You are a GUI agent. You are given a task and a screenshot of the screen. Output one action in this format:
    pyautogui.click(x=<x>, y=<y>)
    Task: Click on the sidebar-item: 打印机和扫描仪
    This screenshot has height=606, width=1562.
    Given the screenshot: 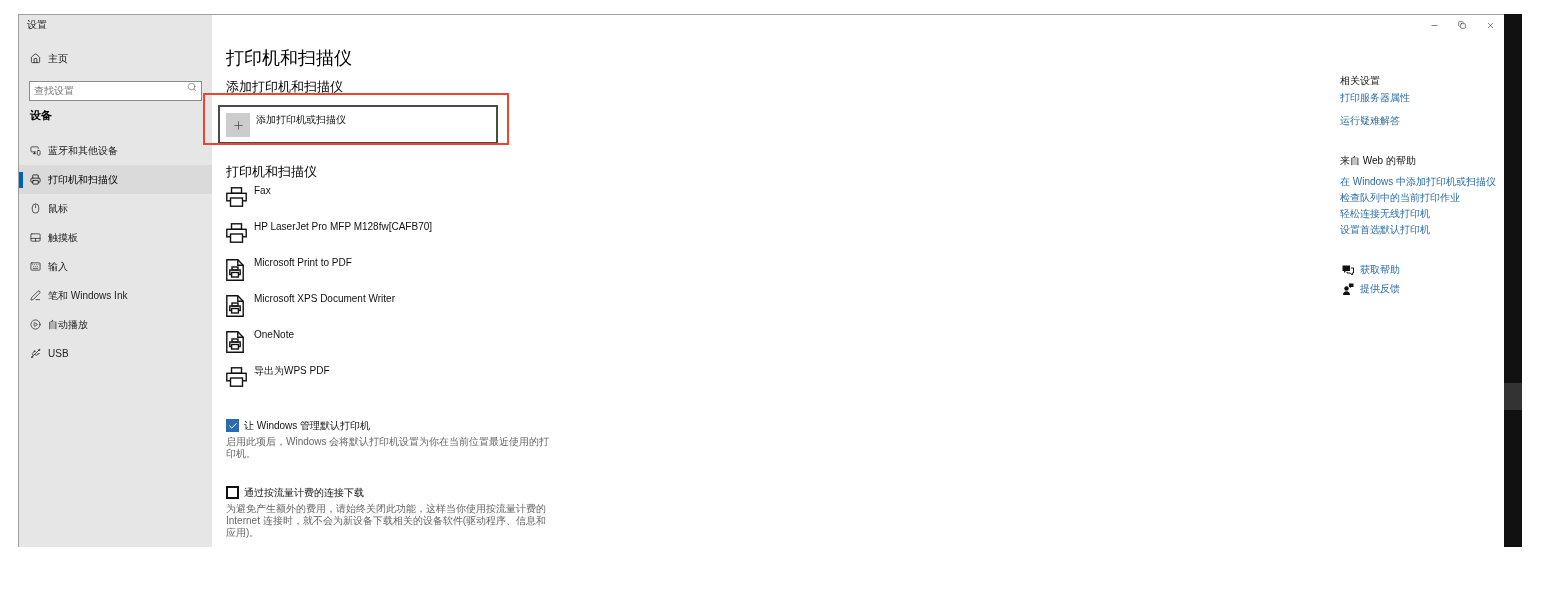 What is the action you would take?
    pyautogui.click(x=115, y=179)
    